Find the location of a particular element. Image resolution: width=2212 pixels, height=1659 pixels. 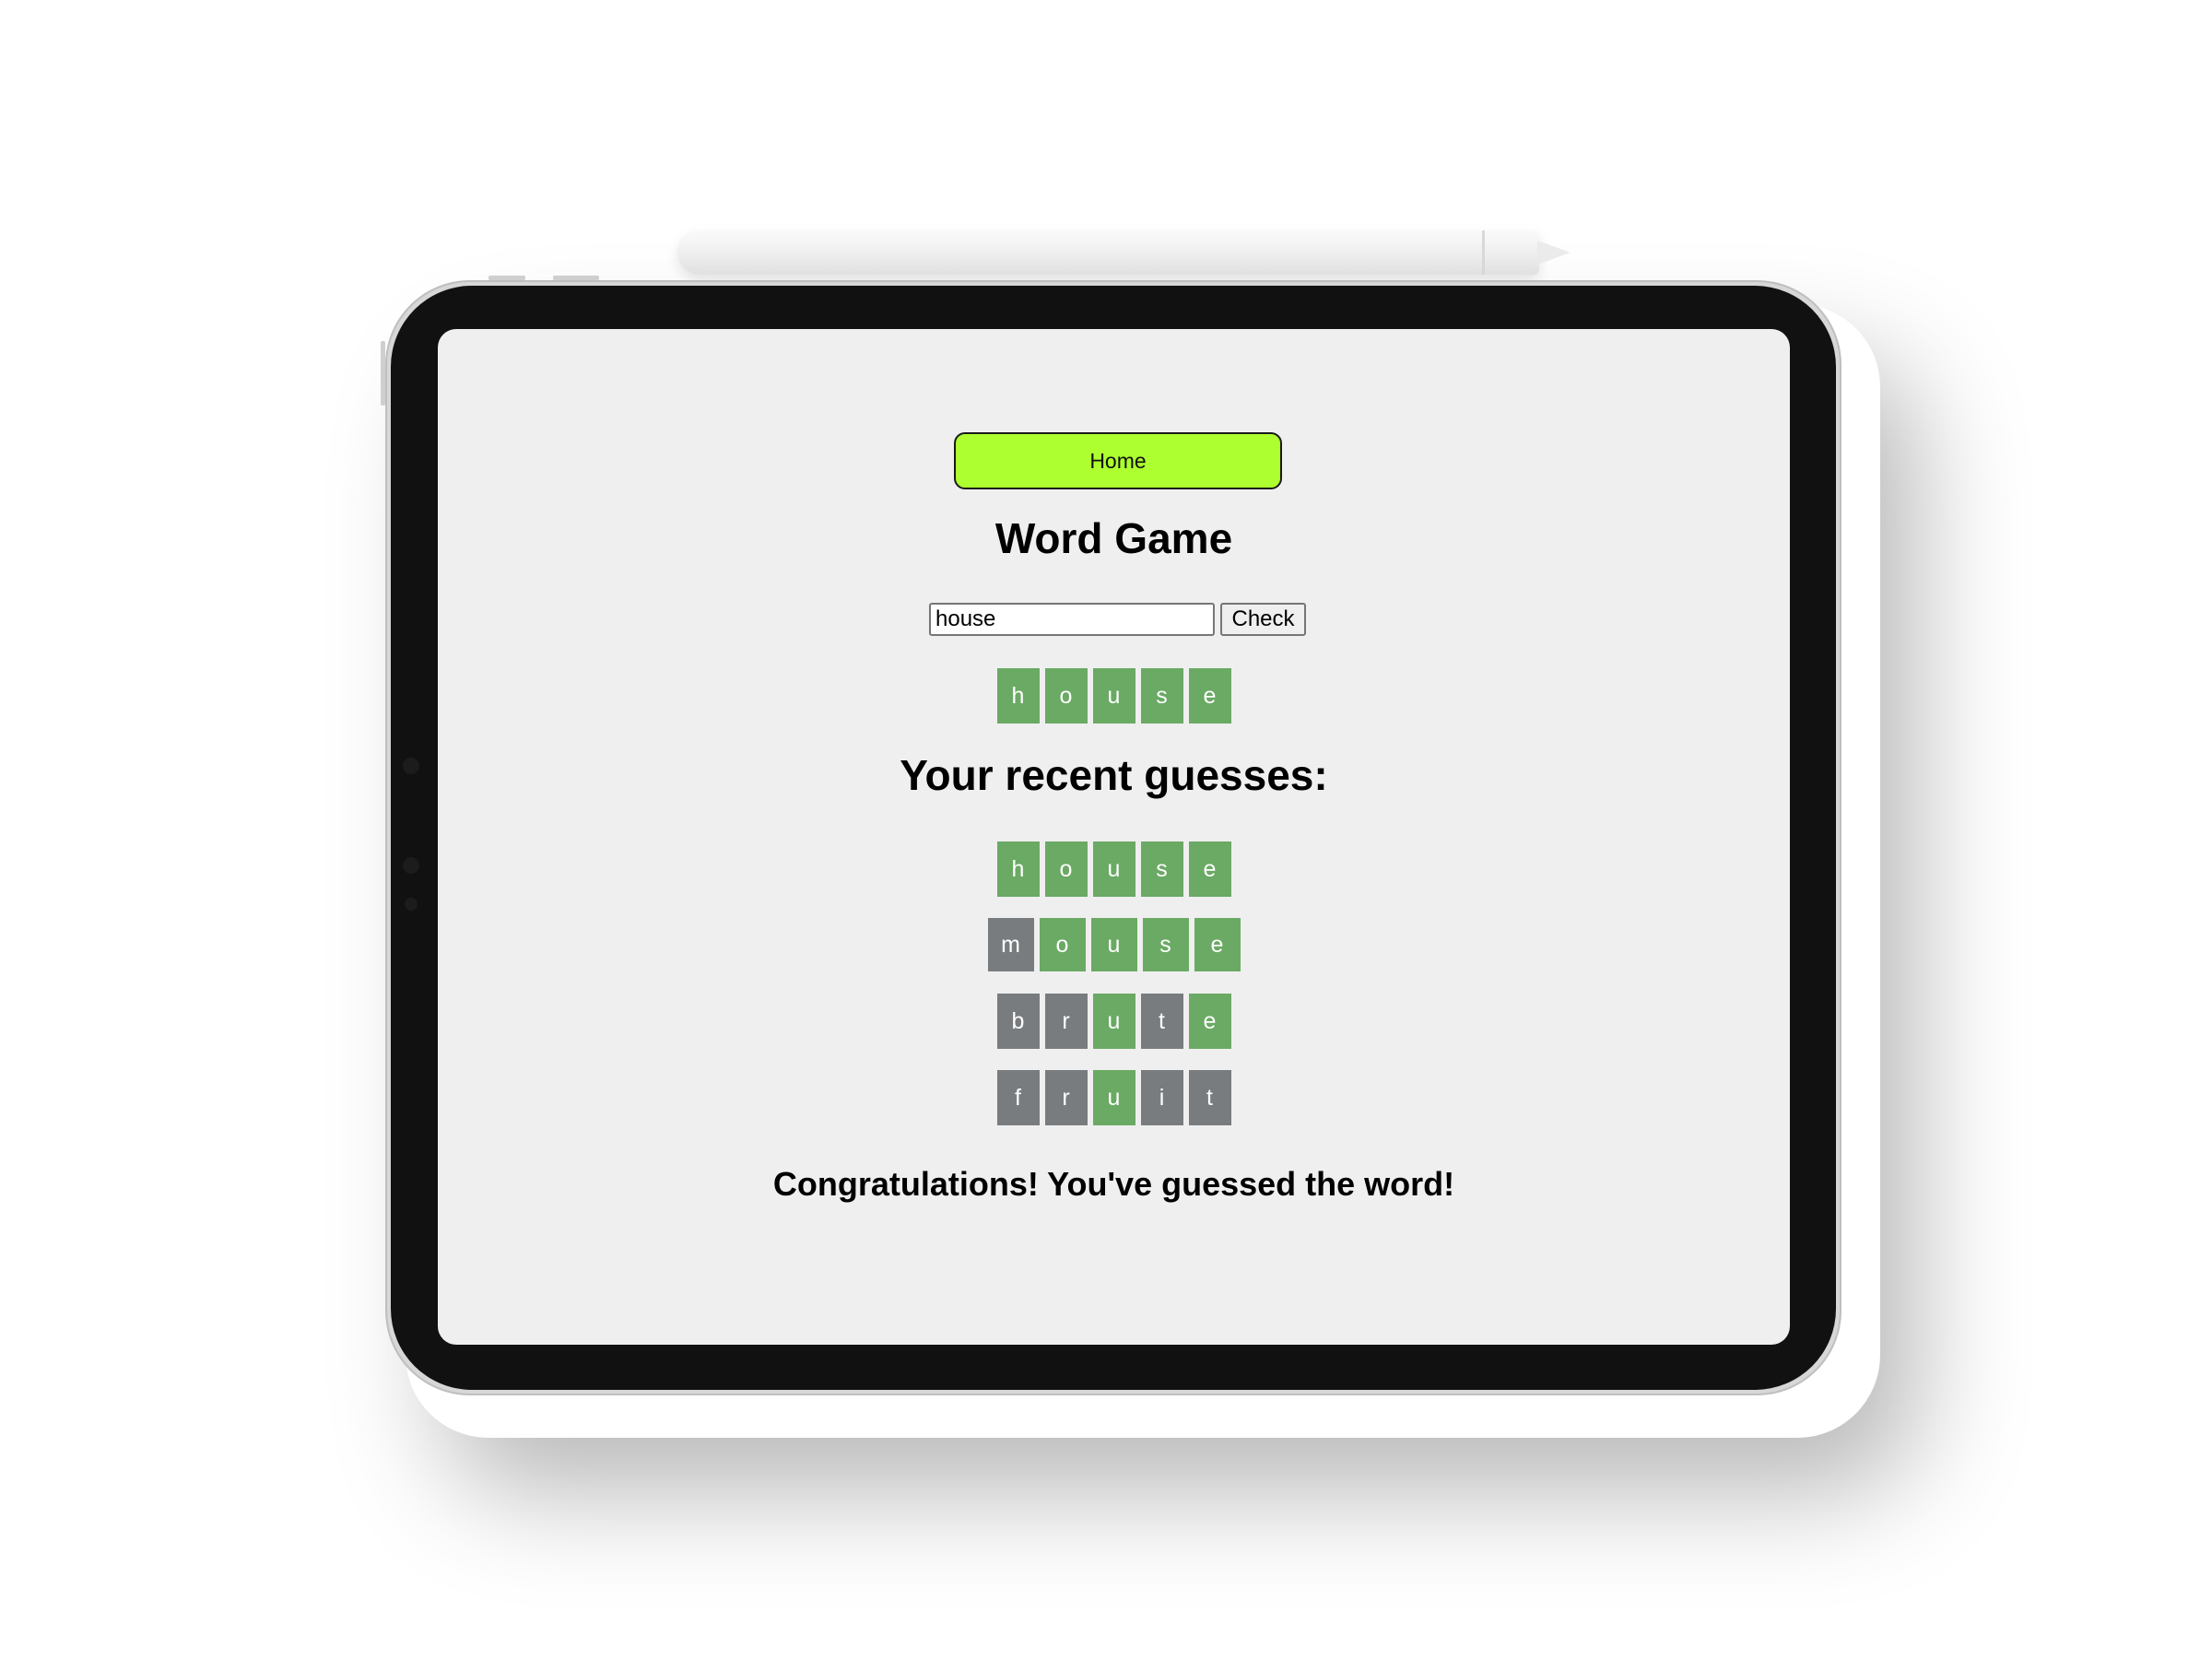

current-guess-row: h o u s e is located at coordinates (1114, 696).